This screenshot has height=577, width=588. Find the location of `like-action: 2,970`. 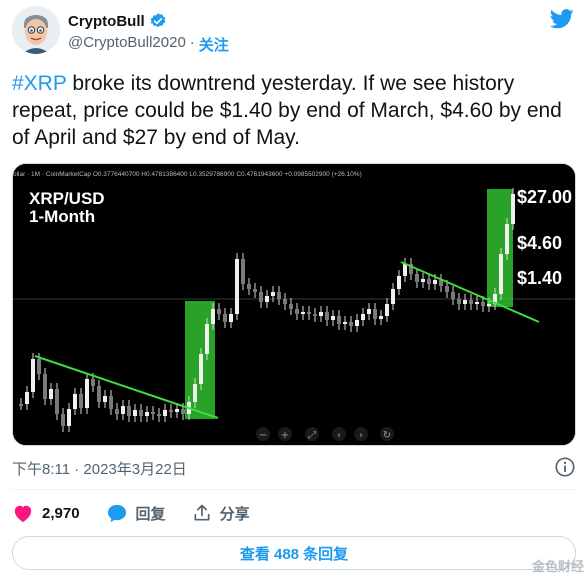

like-action: 2,970 is located at coordinates (46, 513).